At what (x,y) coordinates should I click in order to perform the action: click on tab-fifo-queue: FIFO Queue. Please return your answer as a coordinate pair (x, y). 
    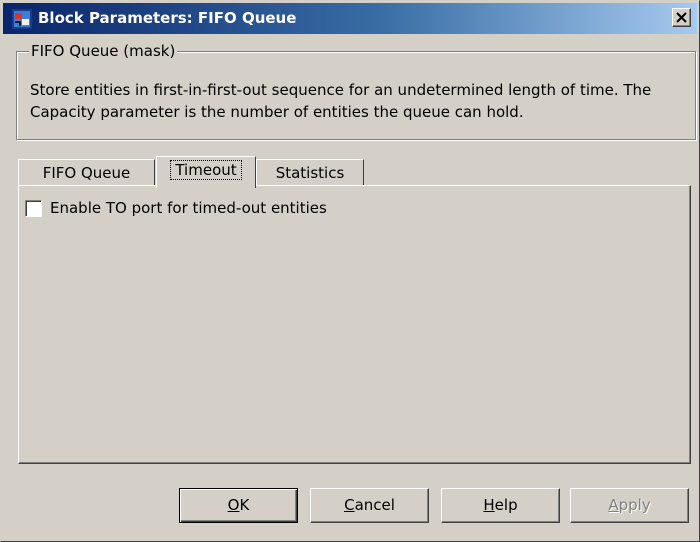
    Looking at the image, I should click on (86, 172).